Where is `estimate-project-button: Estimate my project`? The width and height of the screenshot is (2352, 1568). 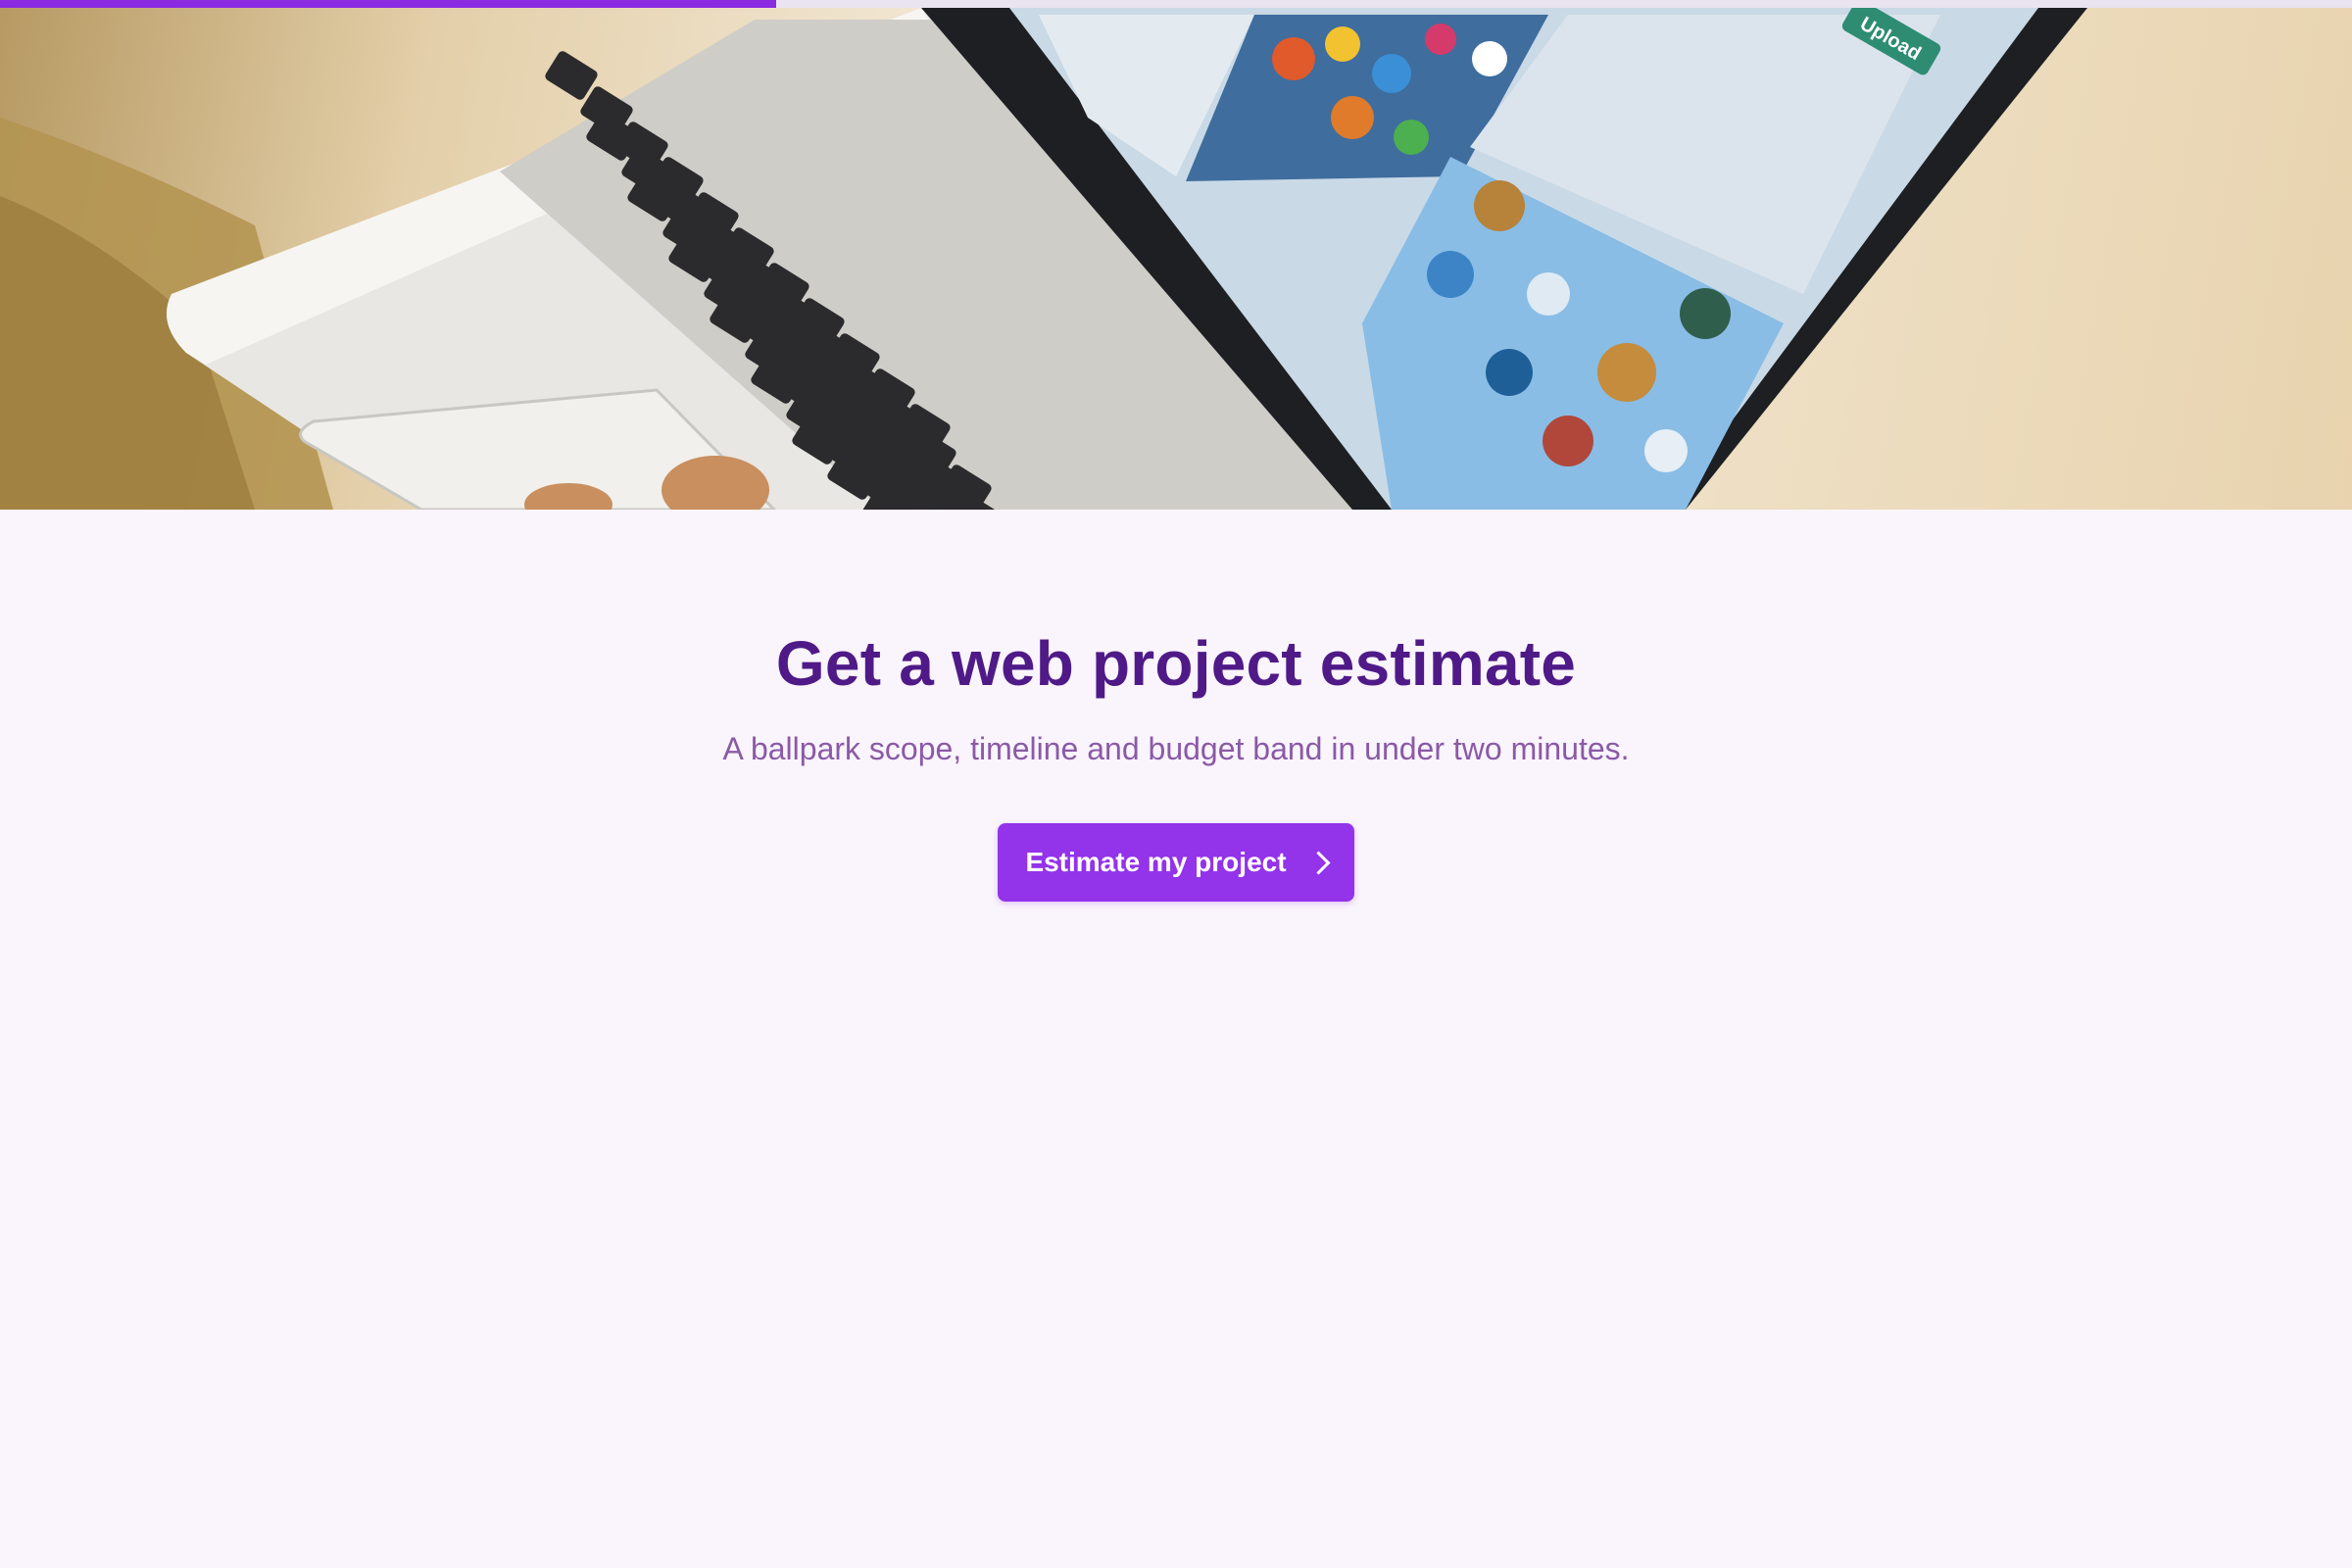 estimate-project-button: Estimate my project is located at coordinates (1176, 862).